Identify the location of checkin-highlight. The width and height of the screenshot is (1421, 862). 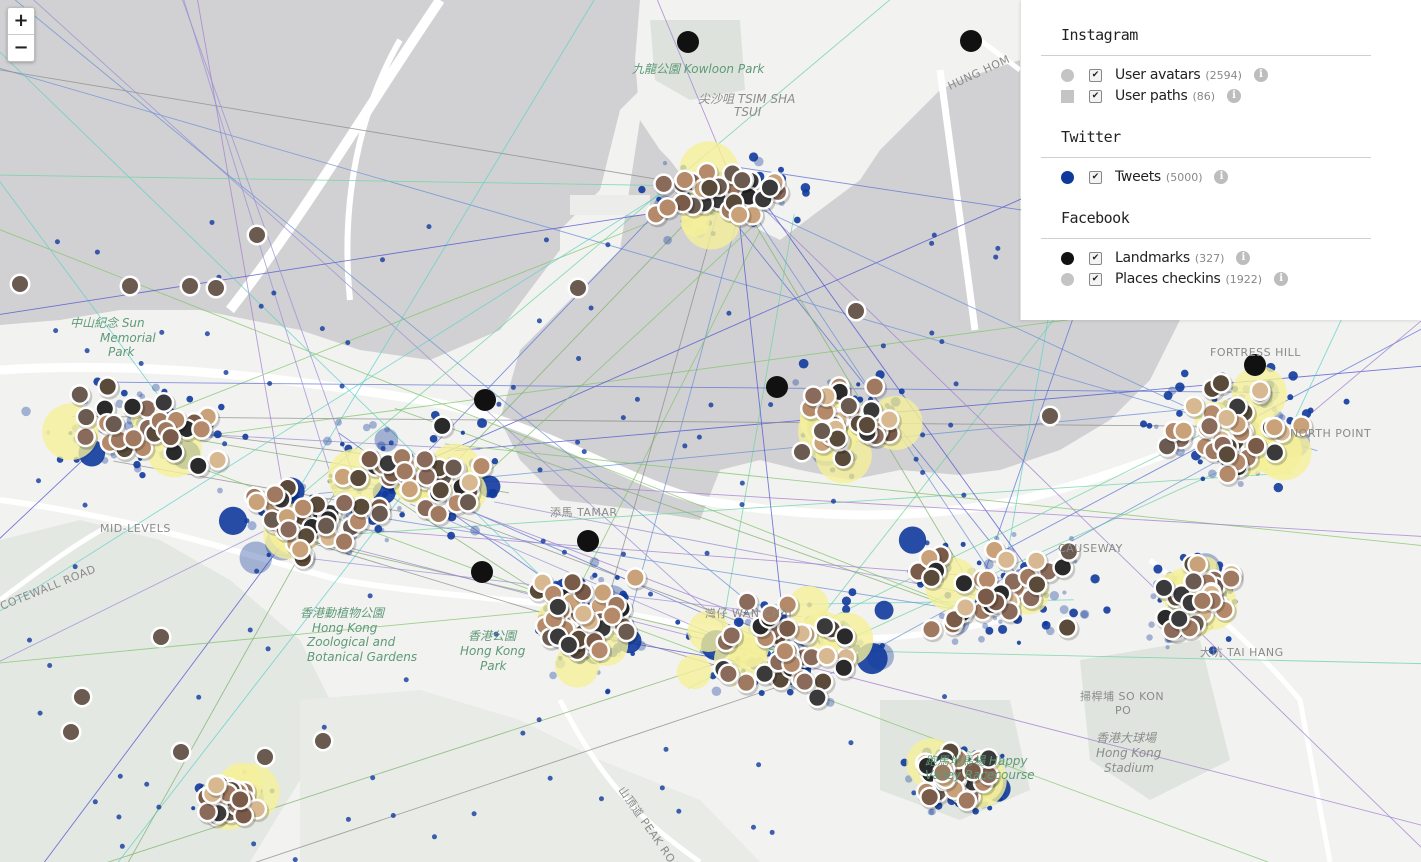
(694, 672).